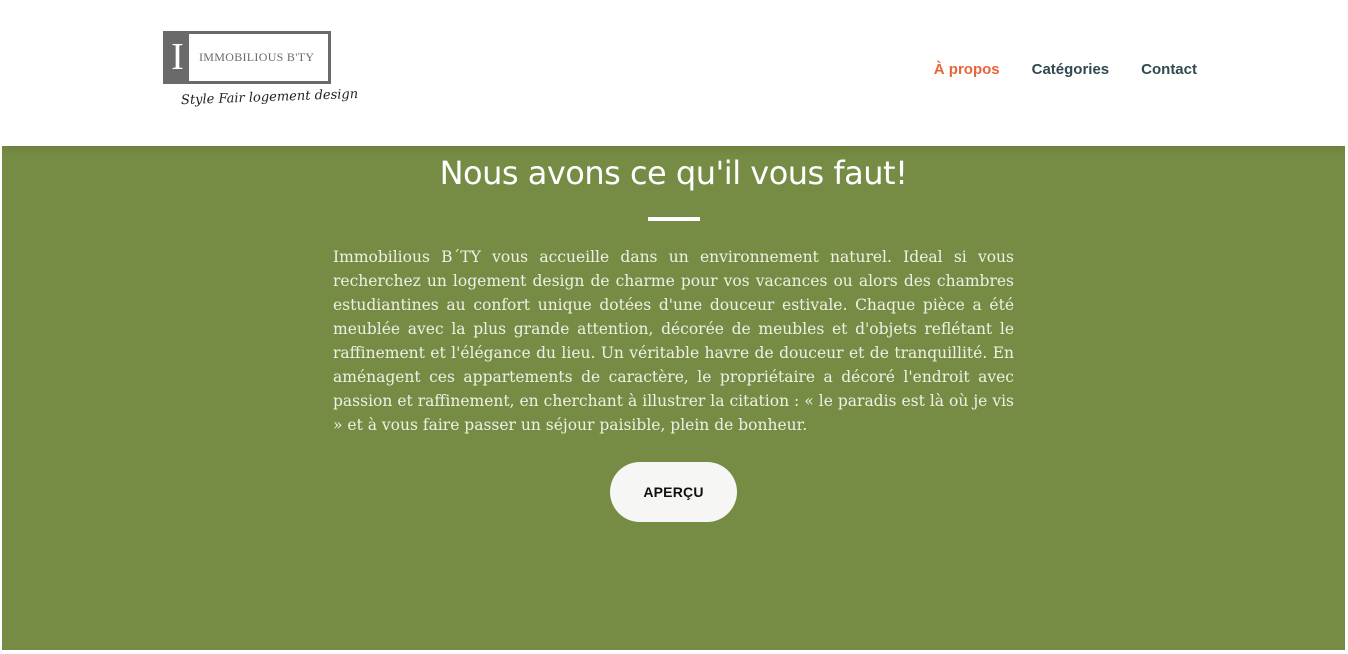  I want to click on nav-link-a-propos: À propos, so click(967, 69).